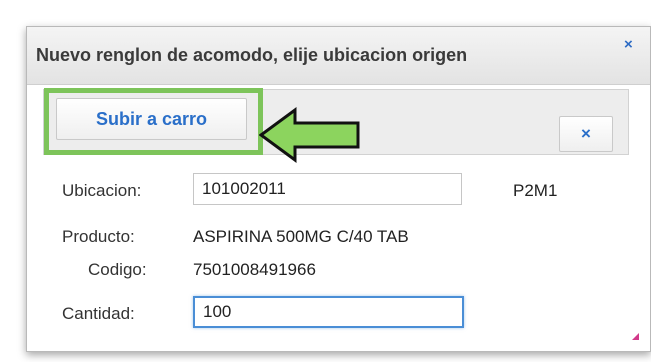  What do you see at coordinates (102, 190) in the screenshot?
I see `ubicacion-label: Ubicacion:` at bounding box center [102, 190].